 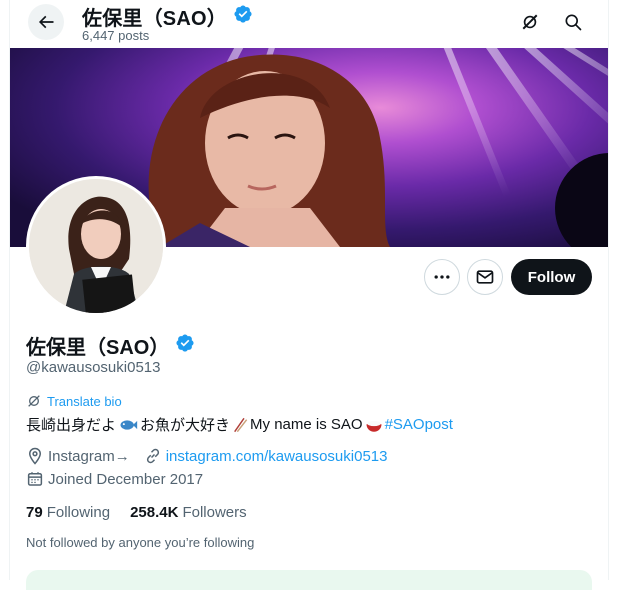 What do you see at coordinates (98, 348) in the screenshot?
I see `profile-name: 佐保里（SAO）` at bounding box center [98, 348].